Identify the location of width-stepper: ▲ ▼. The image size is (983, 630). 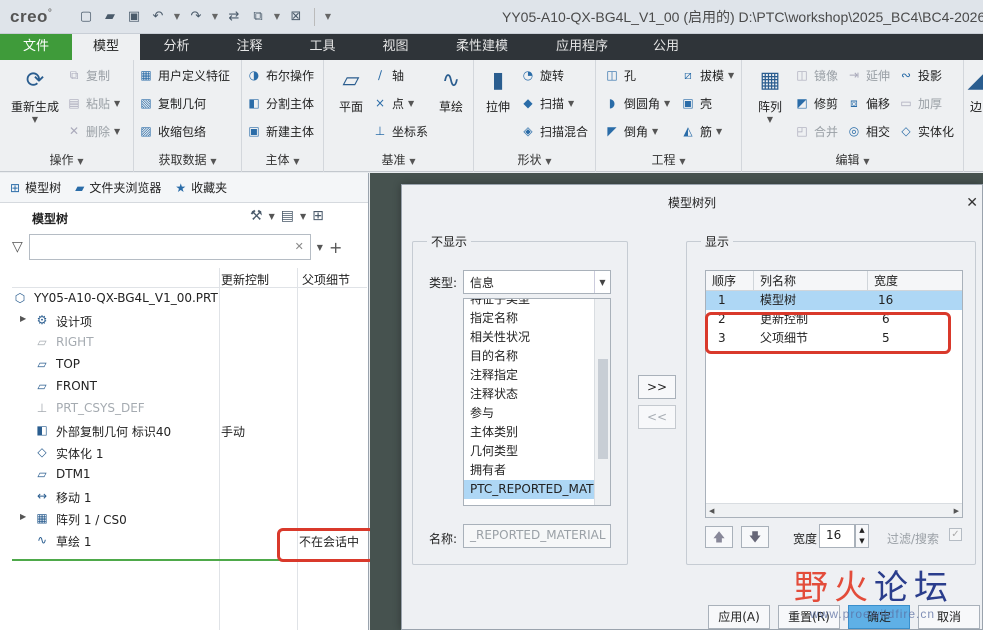
(862, 536).